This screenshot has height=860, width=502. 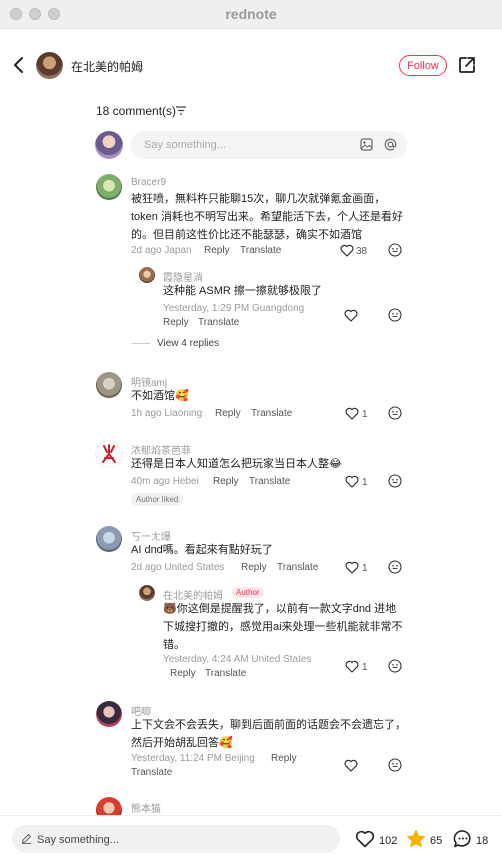 I want to click on author-avatar, so click(x=49, y=65).